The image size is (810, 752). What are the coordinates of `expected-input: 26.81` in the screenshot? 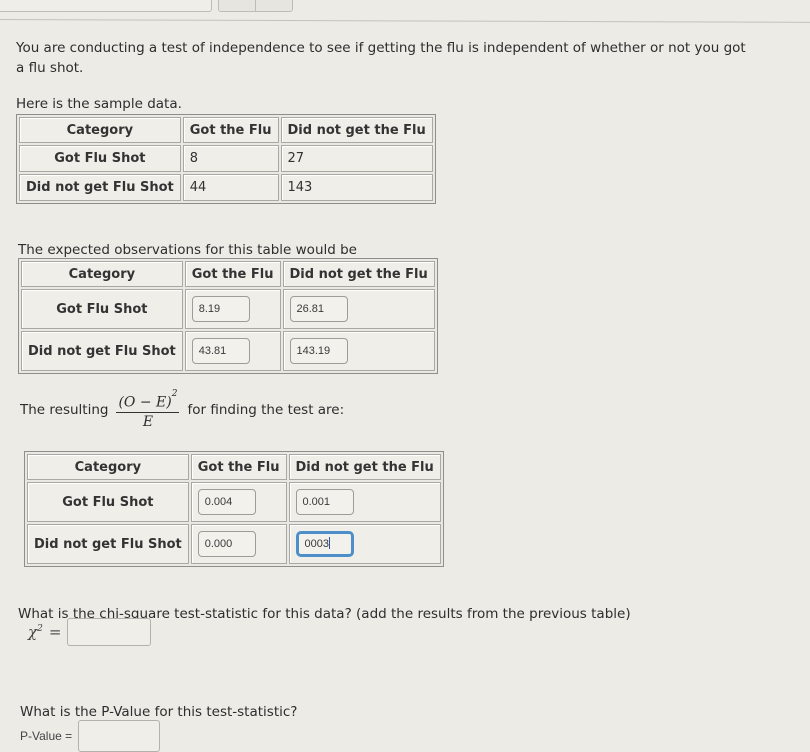 It's located at (318, 309).